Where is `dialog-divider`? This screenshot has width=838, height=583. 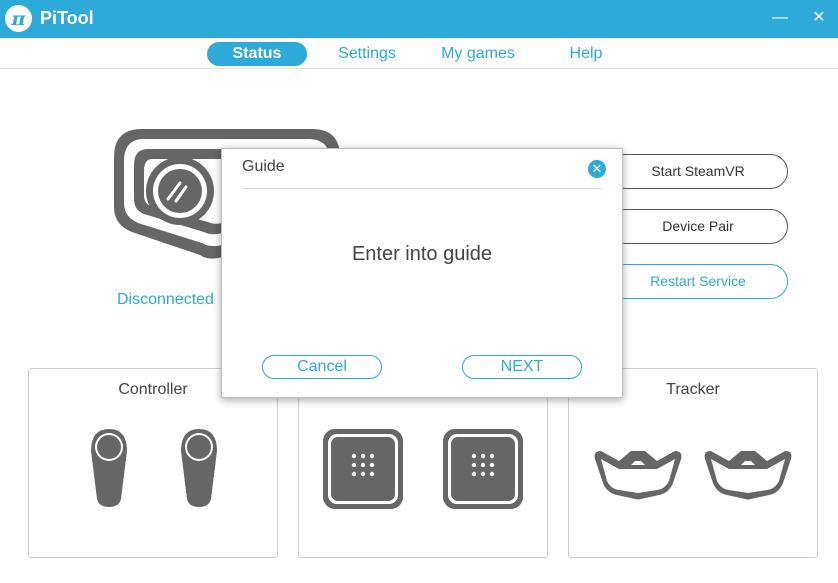
dialog-divider is located at coordinates (422, 188).